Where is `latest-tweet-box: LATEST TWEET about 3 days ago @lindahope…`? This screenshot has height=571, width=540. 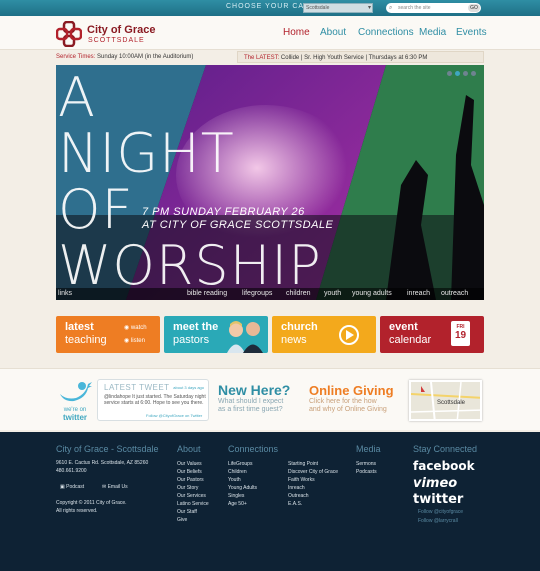 latest-tweet-box: LATEST TWEET about 3 days ago @lindahope… is located at coordinates (153, 400).